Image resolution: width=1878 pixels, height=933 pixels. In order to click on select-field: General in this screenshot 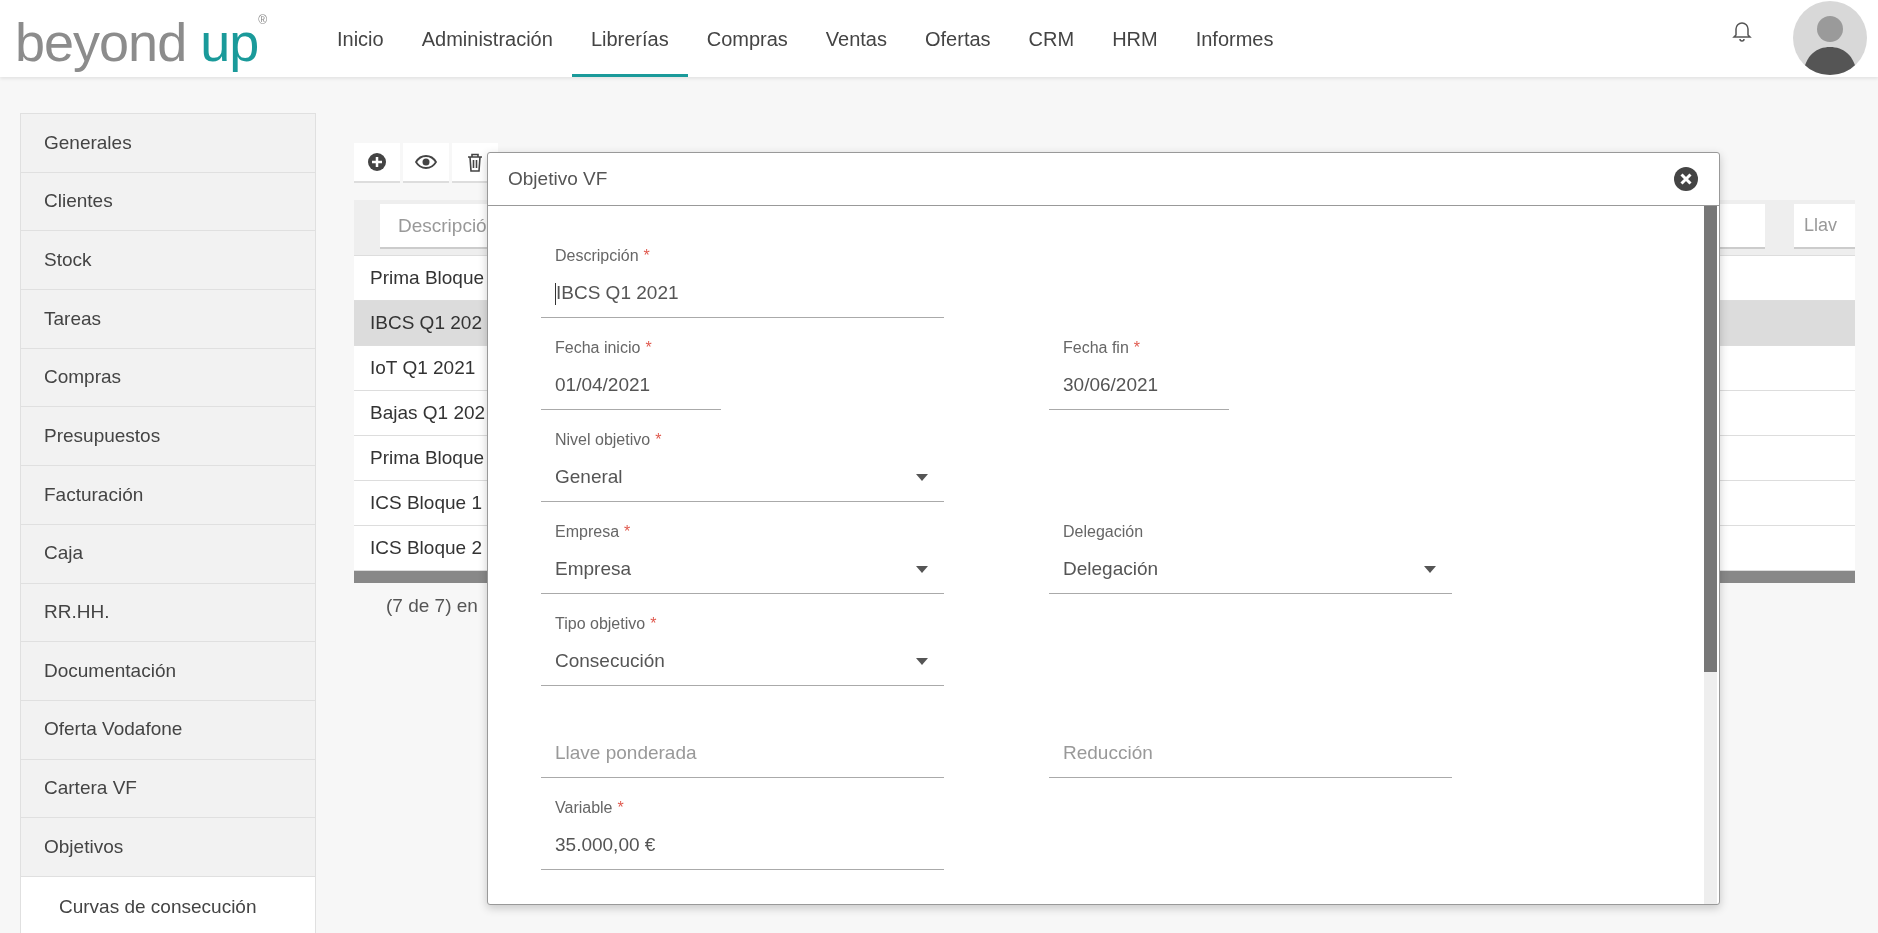, I will do `click(742, 478)`.